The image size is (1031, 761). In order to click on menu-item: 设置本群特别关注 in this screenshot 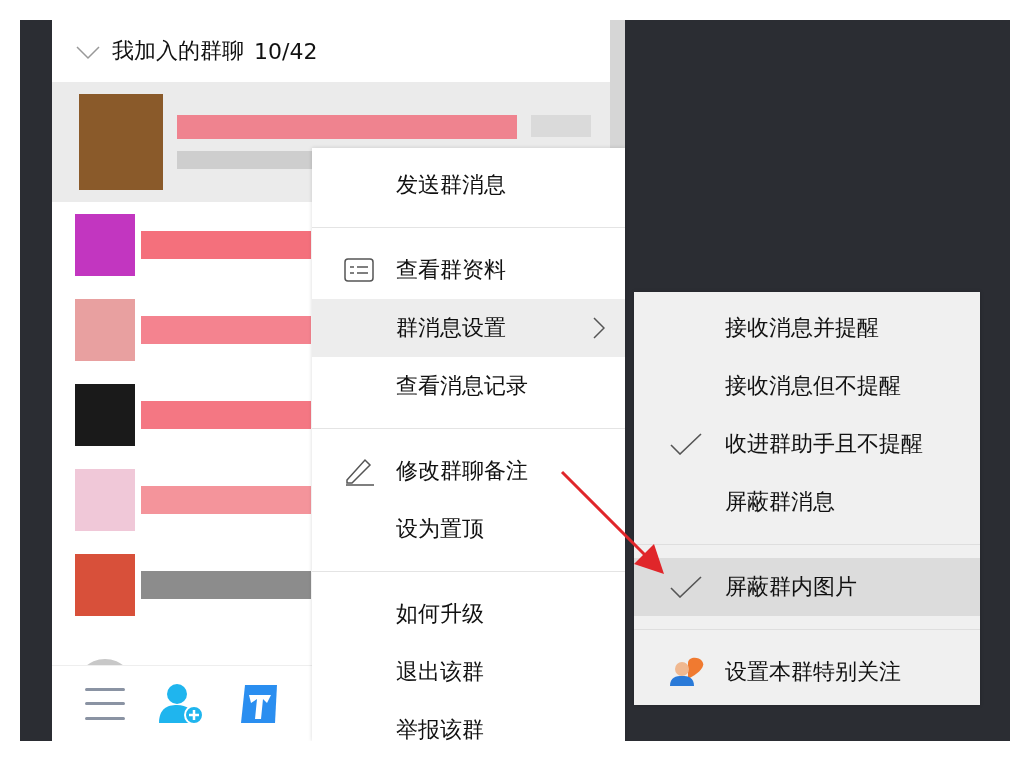, I will do `click(807, 672)`.